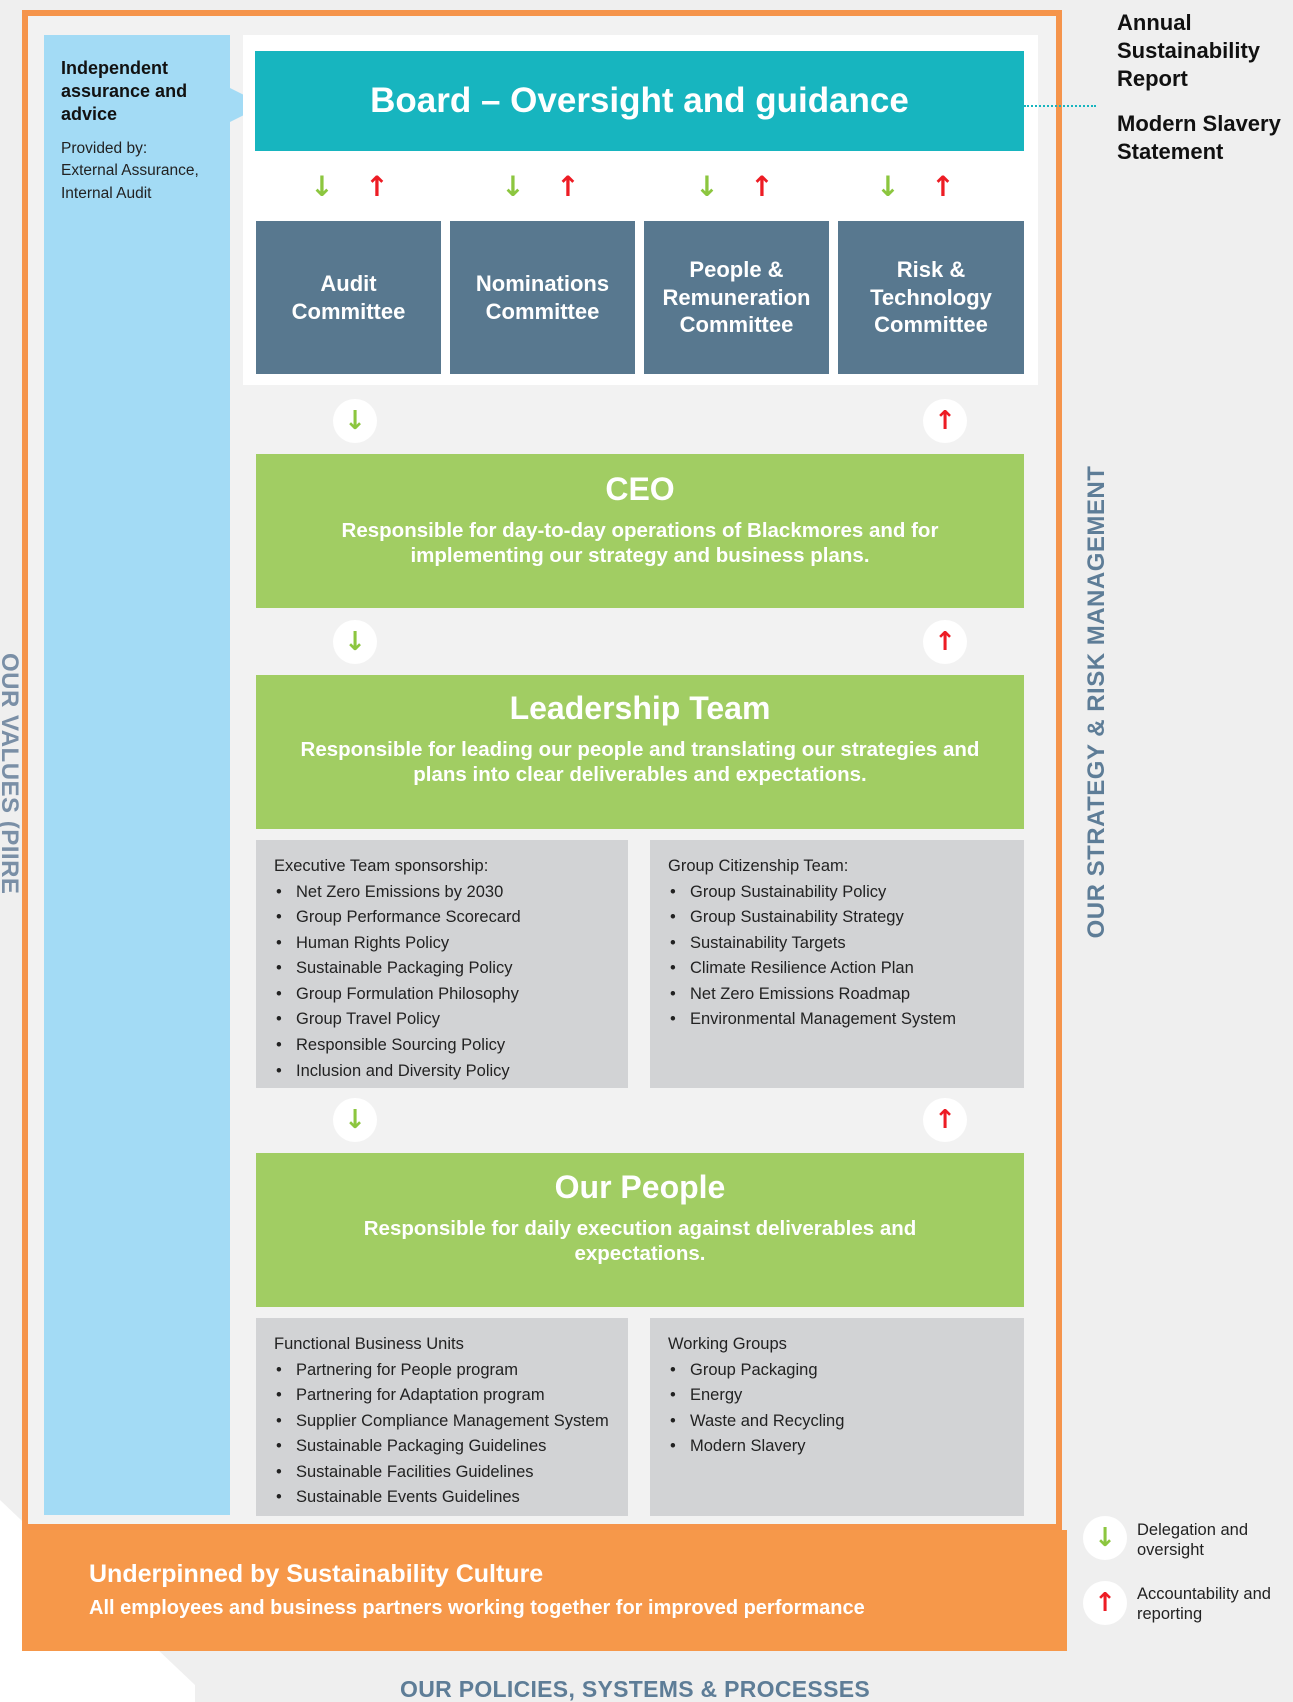  Describe the element at coordinates (124, 91) in the screenshot. I see `assurance-title: Independent assurance and advice` at that location.